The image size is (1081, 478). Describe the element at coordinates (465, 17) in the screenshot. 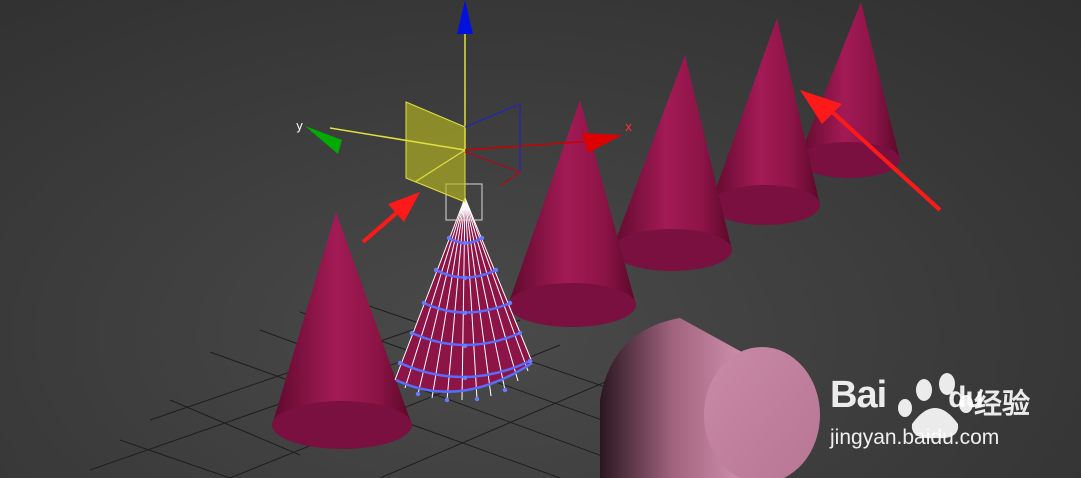

I see `gizmo-z-arrowhead` at that location.